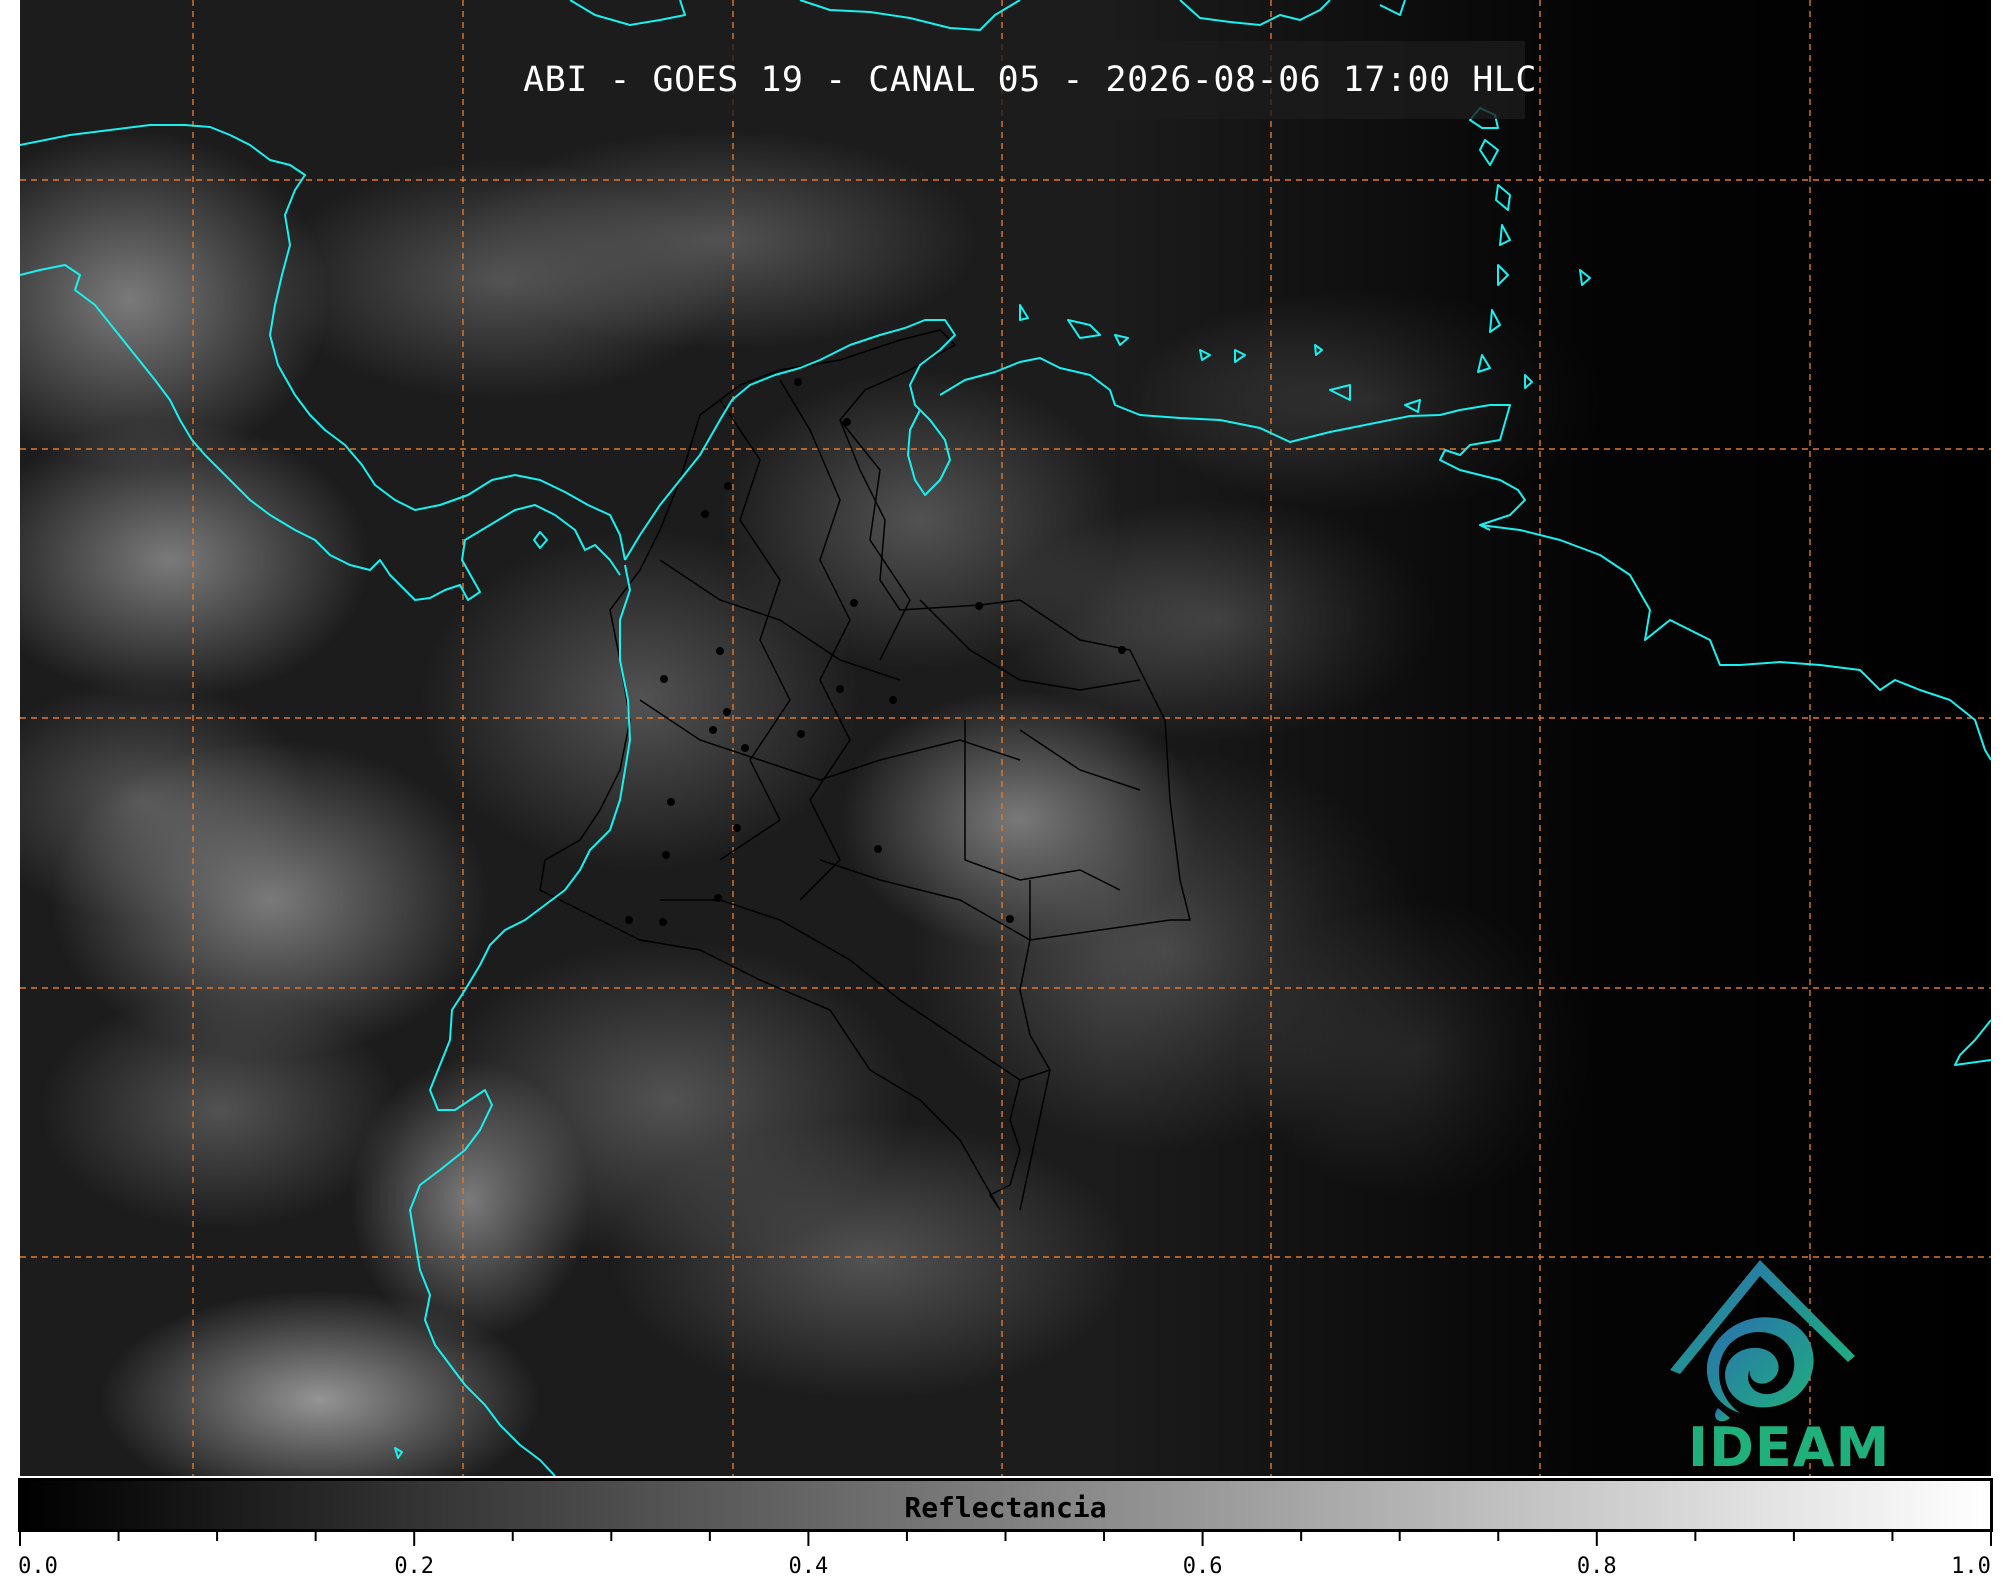 This screenshot has height=1579, width=2011. What do you see at coordinates (414, 1566) in the screenshot?
I see `colorbar-tick-label: 0.2` at bounding box center [414, 1566].